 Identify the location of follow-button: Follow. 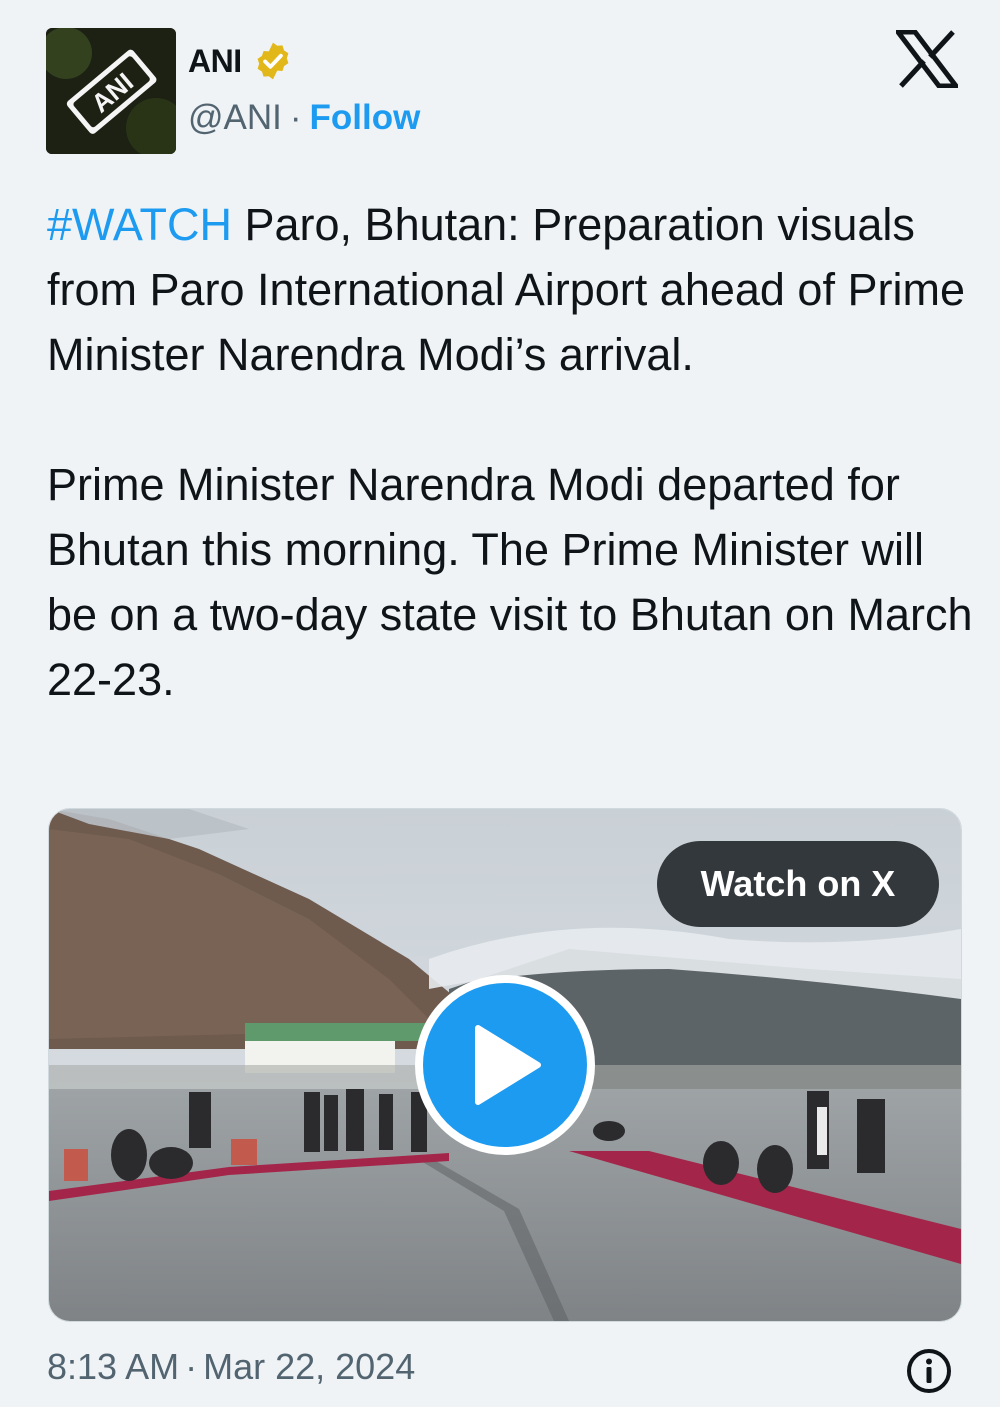
(365, 118).